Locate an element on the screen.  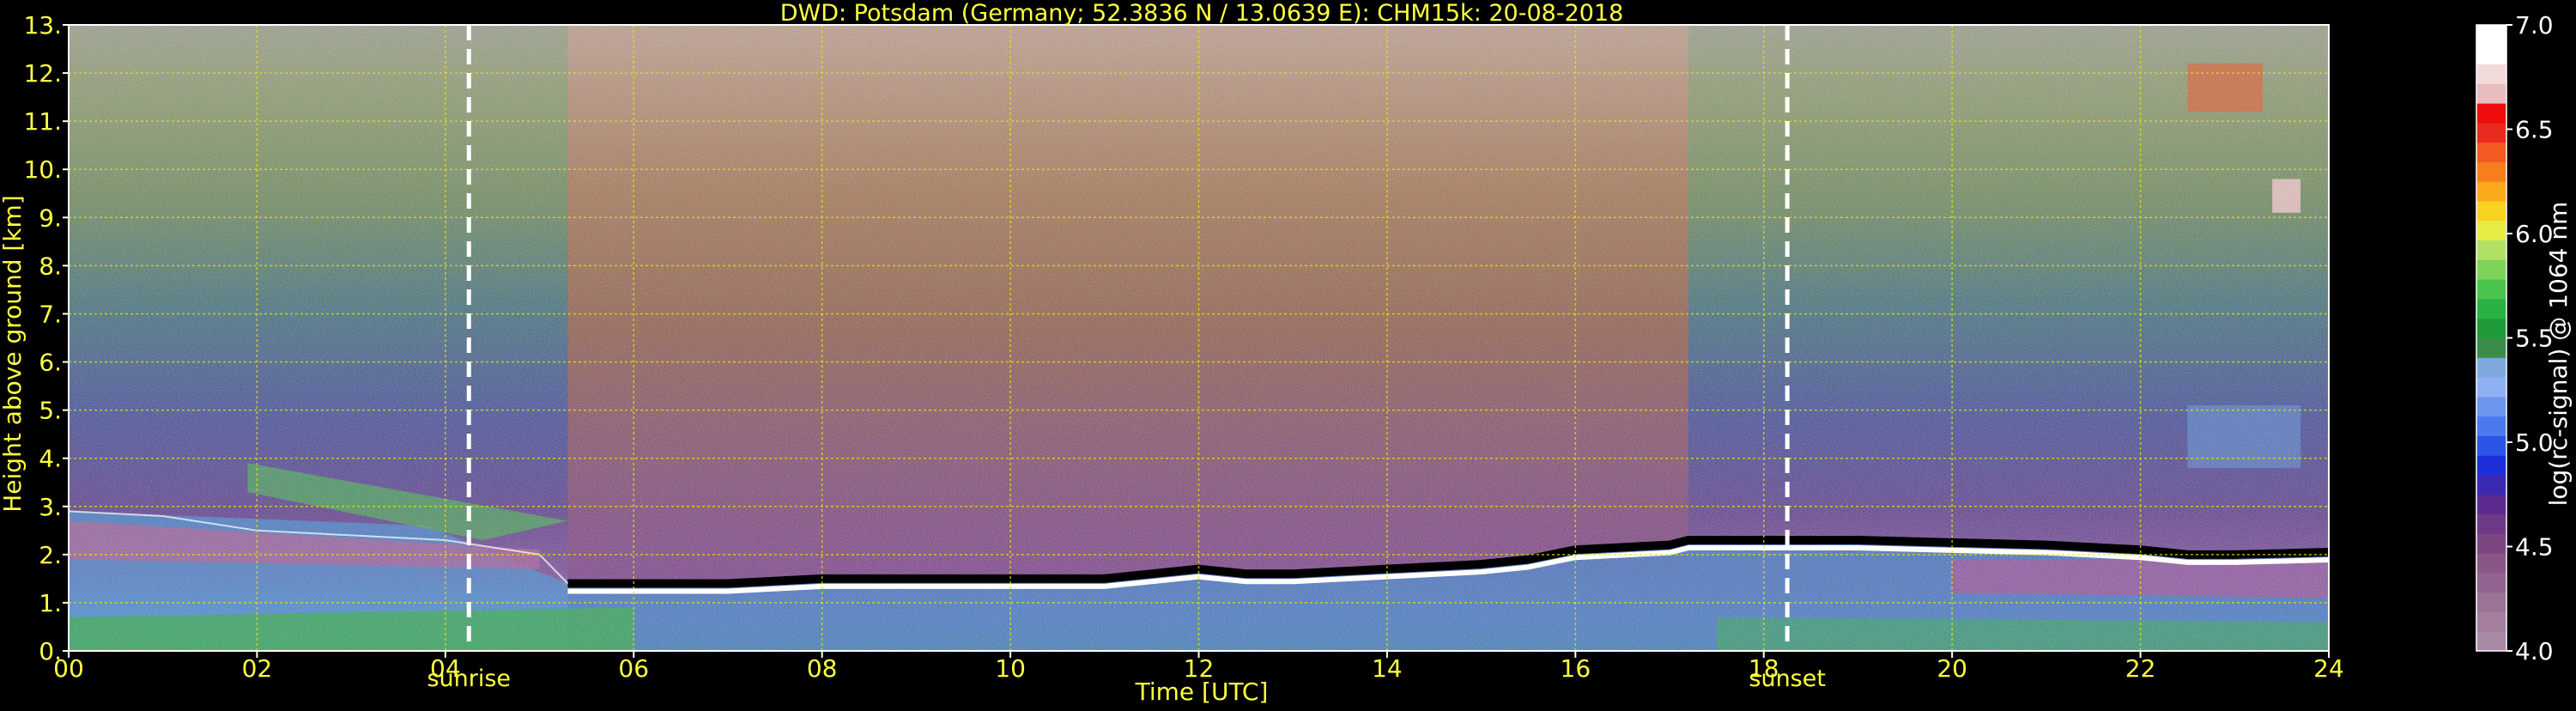
y-tick-label: 7. is located at coordinates (50, 314).